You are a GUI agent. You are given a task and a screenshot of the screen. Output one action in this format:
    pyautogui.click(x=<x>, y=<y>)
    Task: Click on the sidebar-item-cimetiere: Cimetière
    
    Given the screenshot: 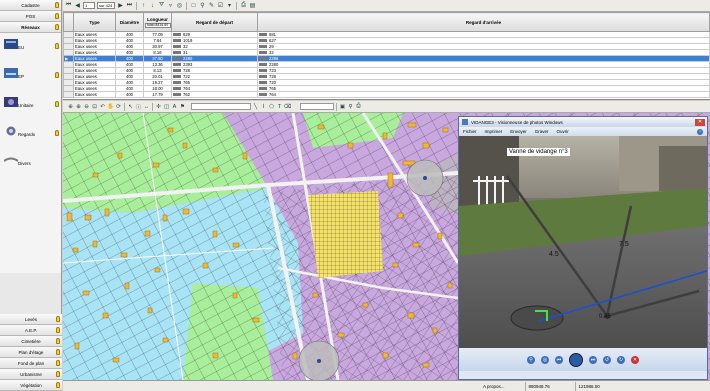 What is the action you would take?
    pyautogui.click(x=31, y=341)
    